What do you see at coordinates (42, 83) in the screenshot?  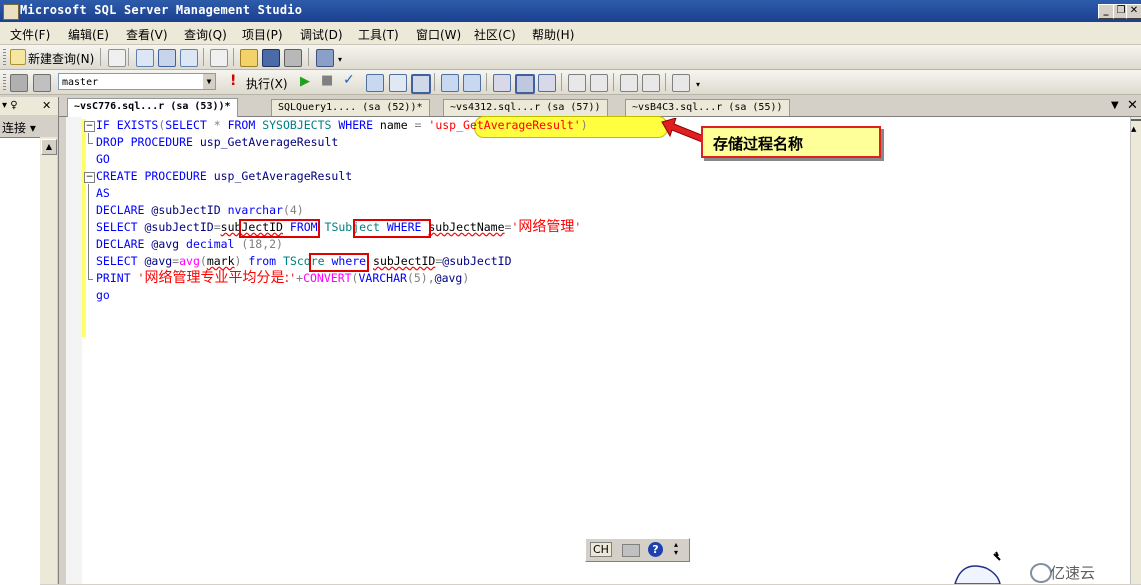 I see `change-connection-icon` at bounding box center [42, 83].